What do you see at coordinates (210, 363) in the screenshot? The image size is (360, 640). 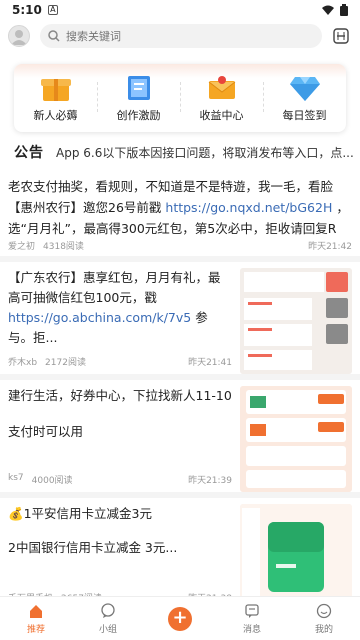 I see `post-time: 昨天21:41` at bounding box center [210, 363].